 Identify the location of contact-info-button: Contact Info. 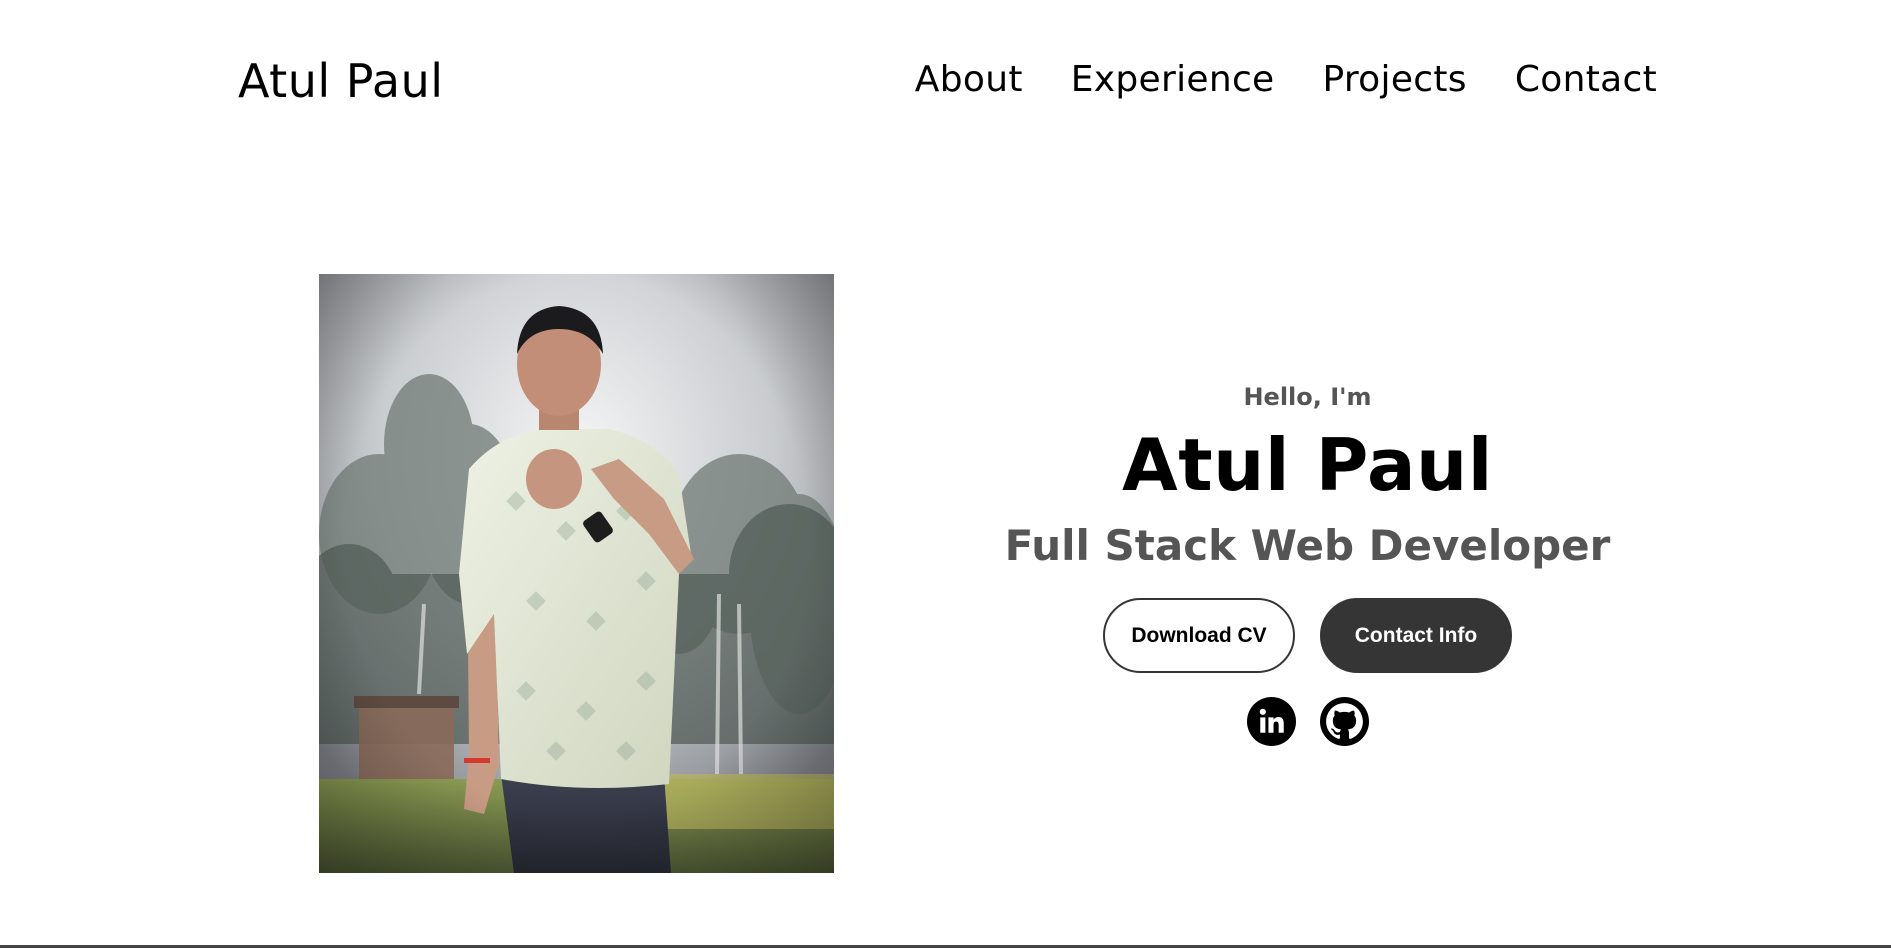
(1416, 635).